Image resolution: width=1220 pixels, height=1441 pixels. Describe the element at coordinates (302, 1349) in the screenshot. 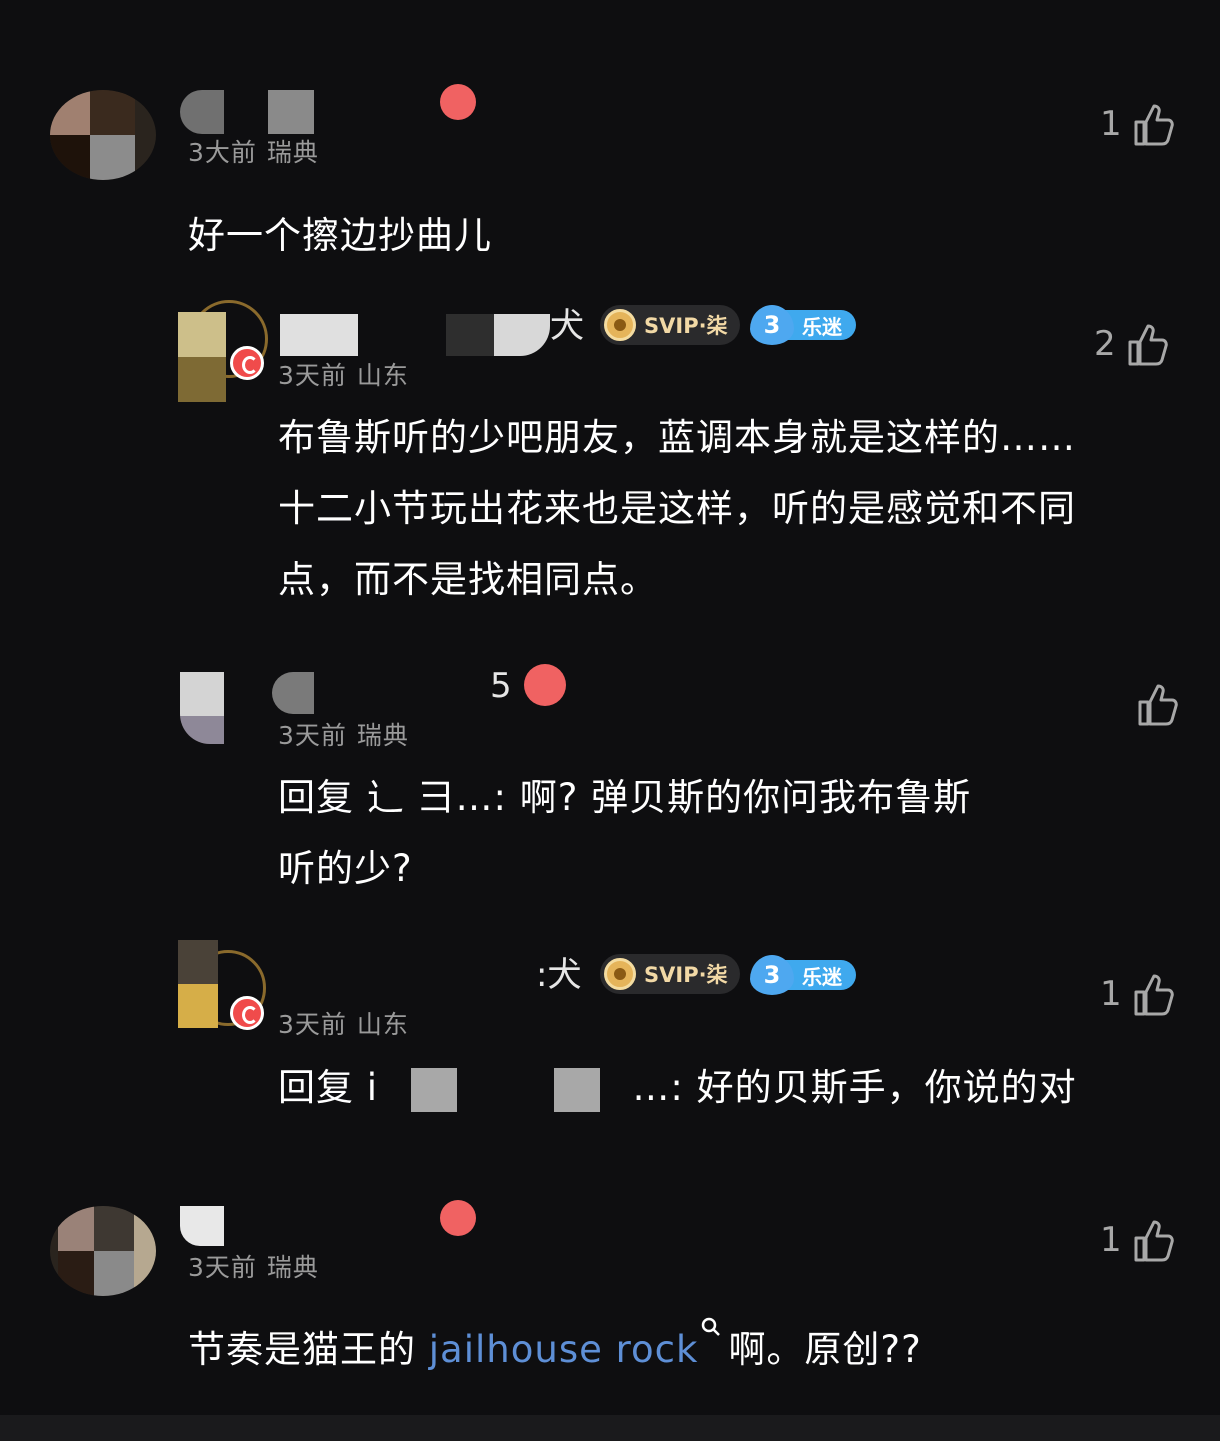

I see `text-before-link: 节奏是猫王的` at that location.